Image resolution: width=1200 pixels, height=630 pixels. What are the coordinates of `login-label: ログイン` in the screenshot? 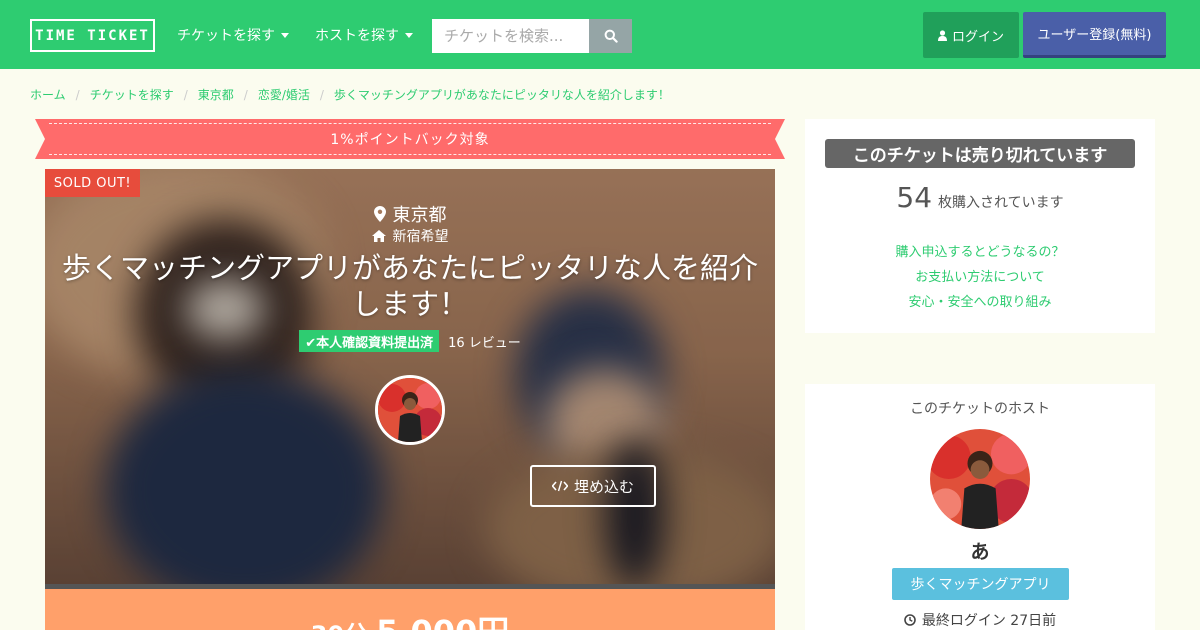 It's located at (977, 37).